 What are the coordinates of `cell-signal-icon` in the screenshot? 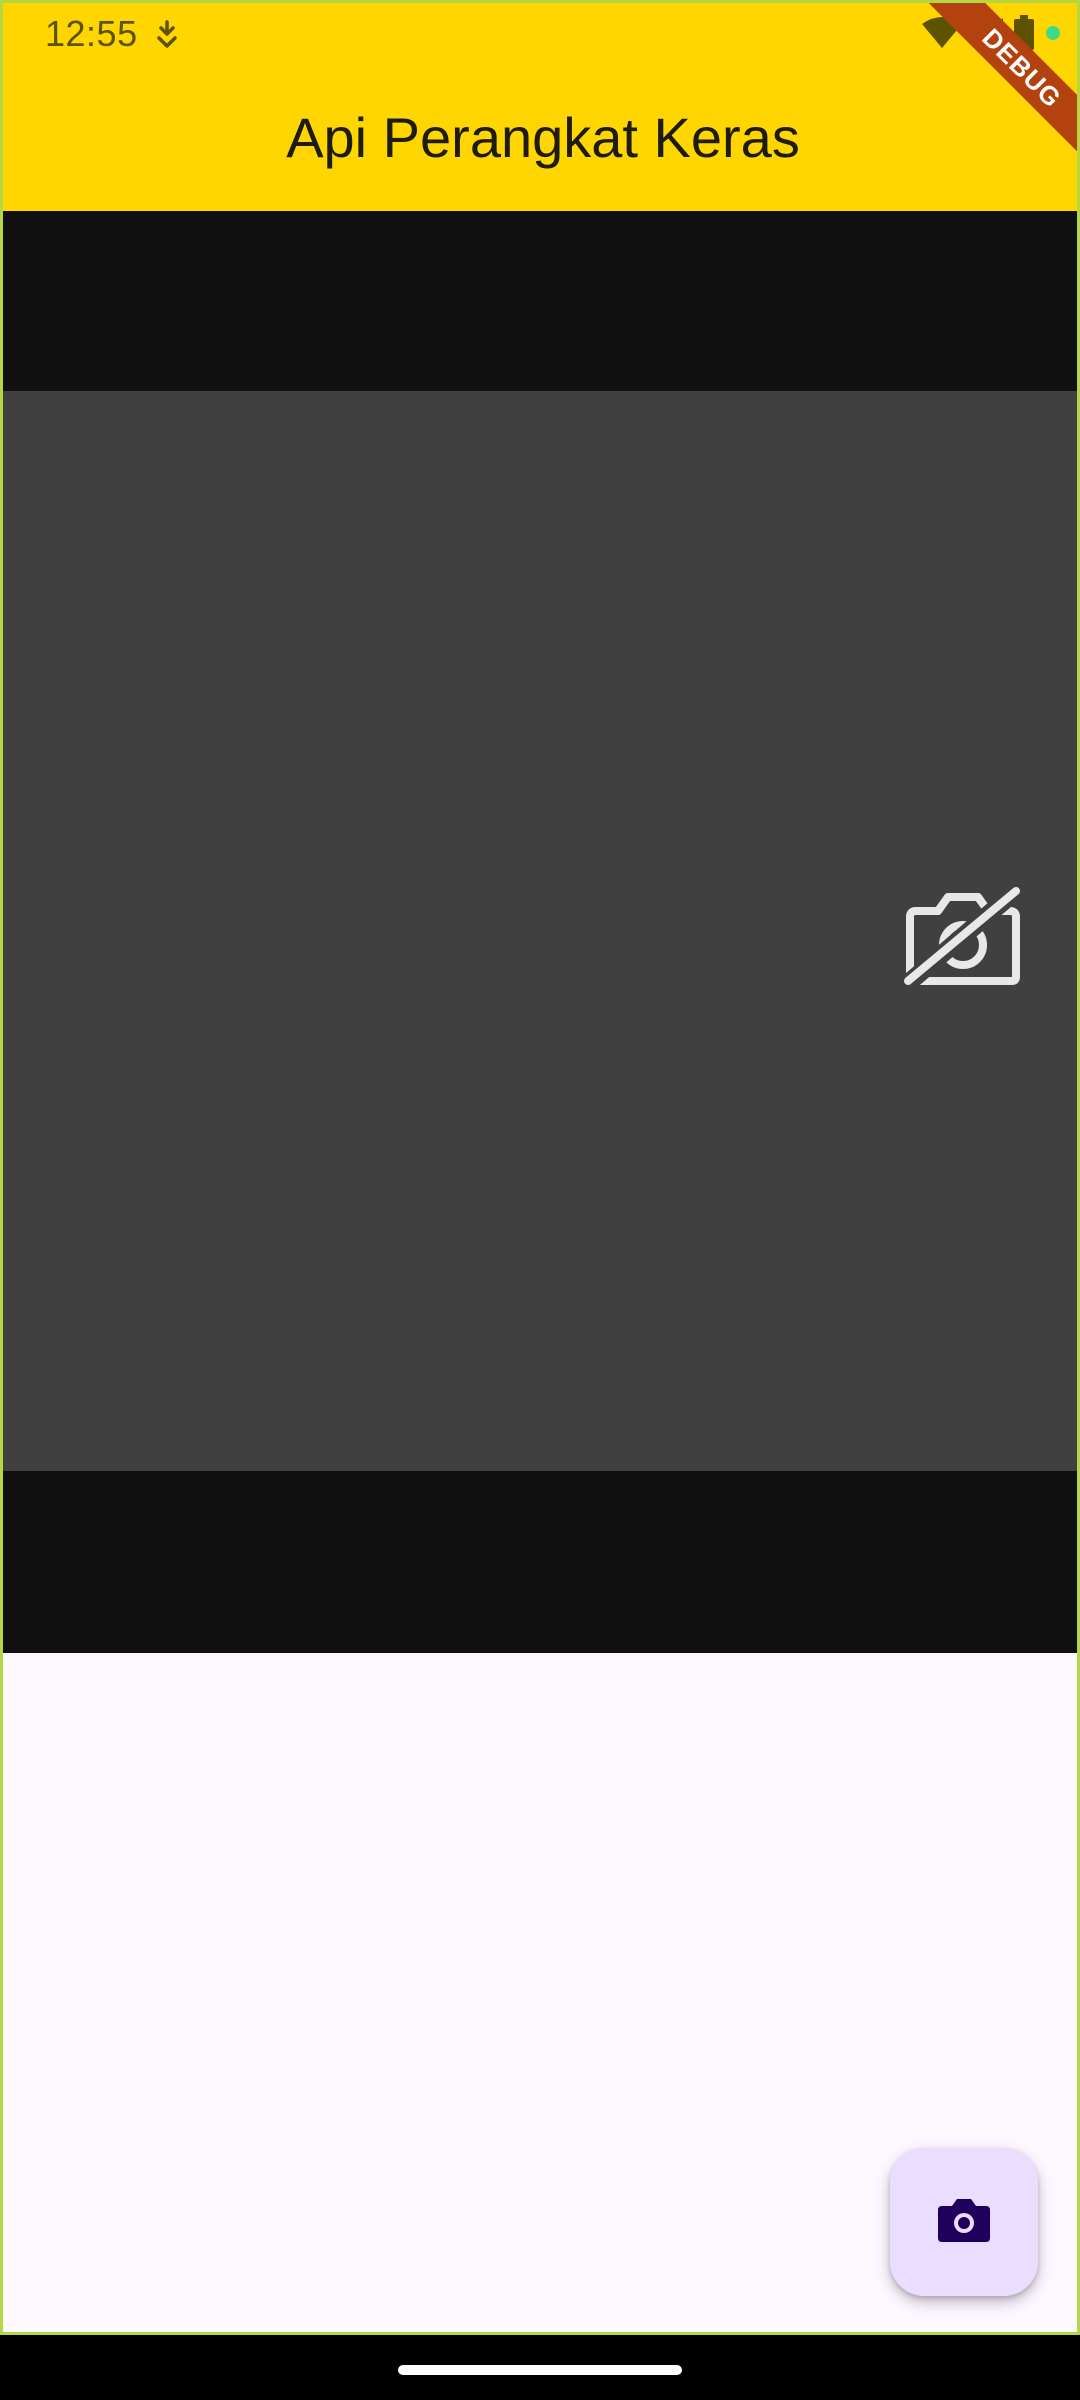 It's located at (988, 35).